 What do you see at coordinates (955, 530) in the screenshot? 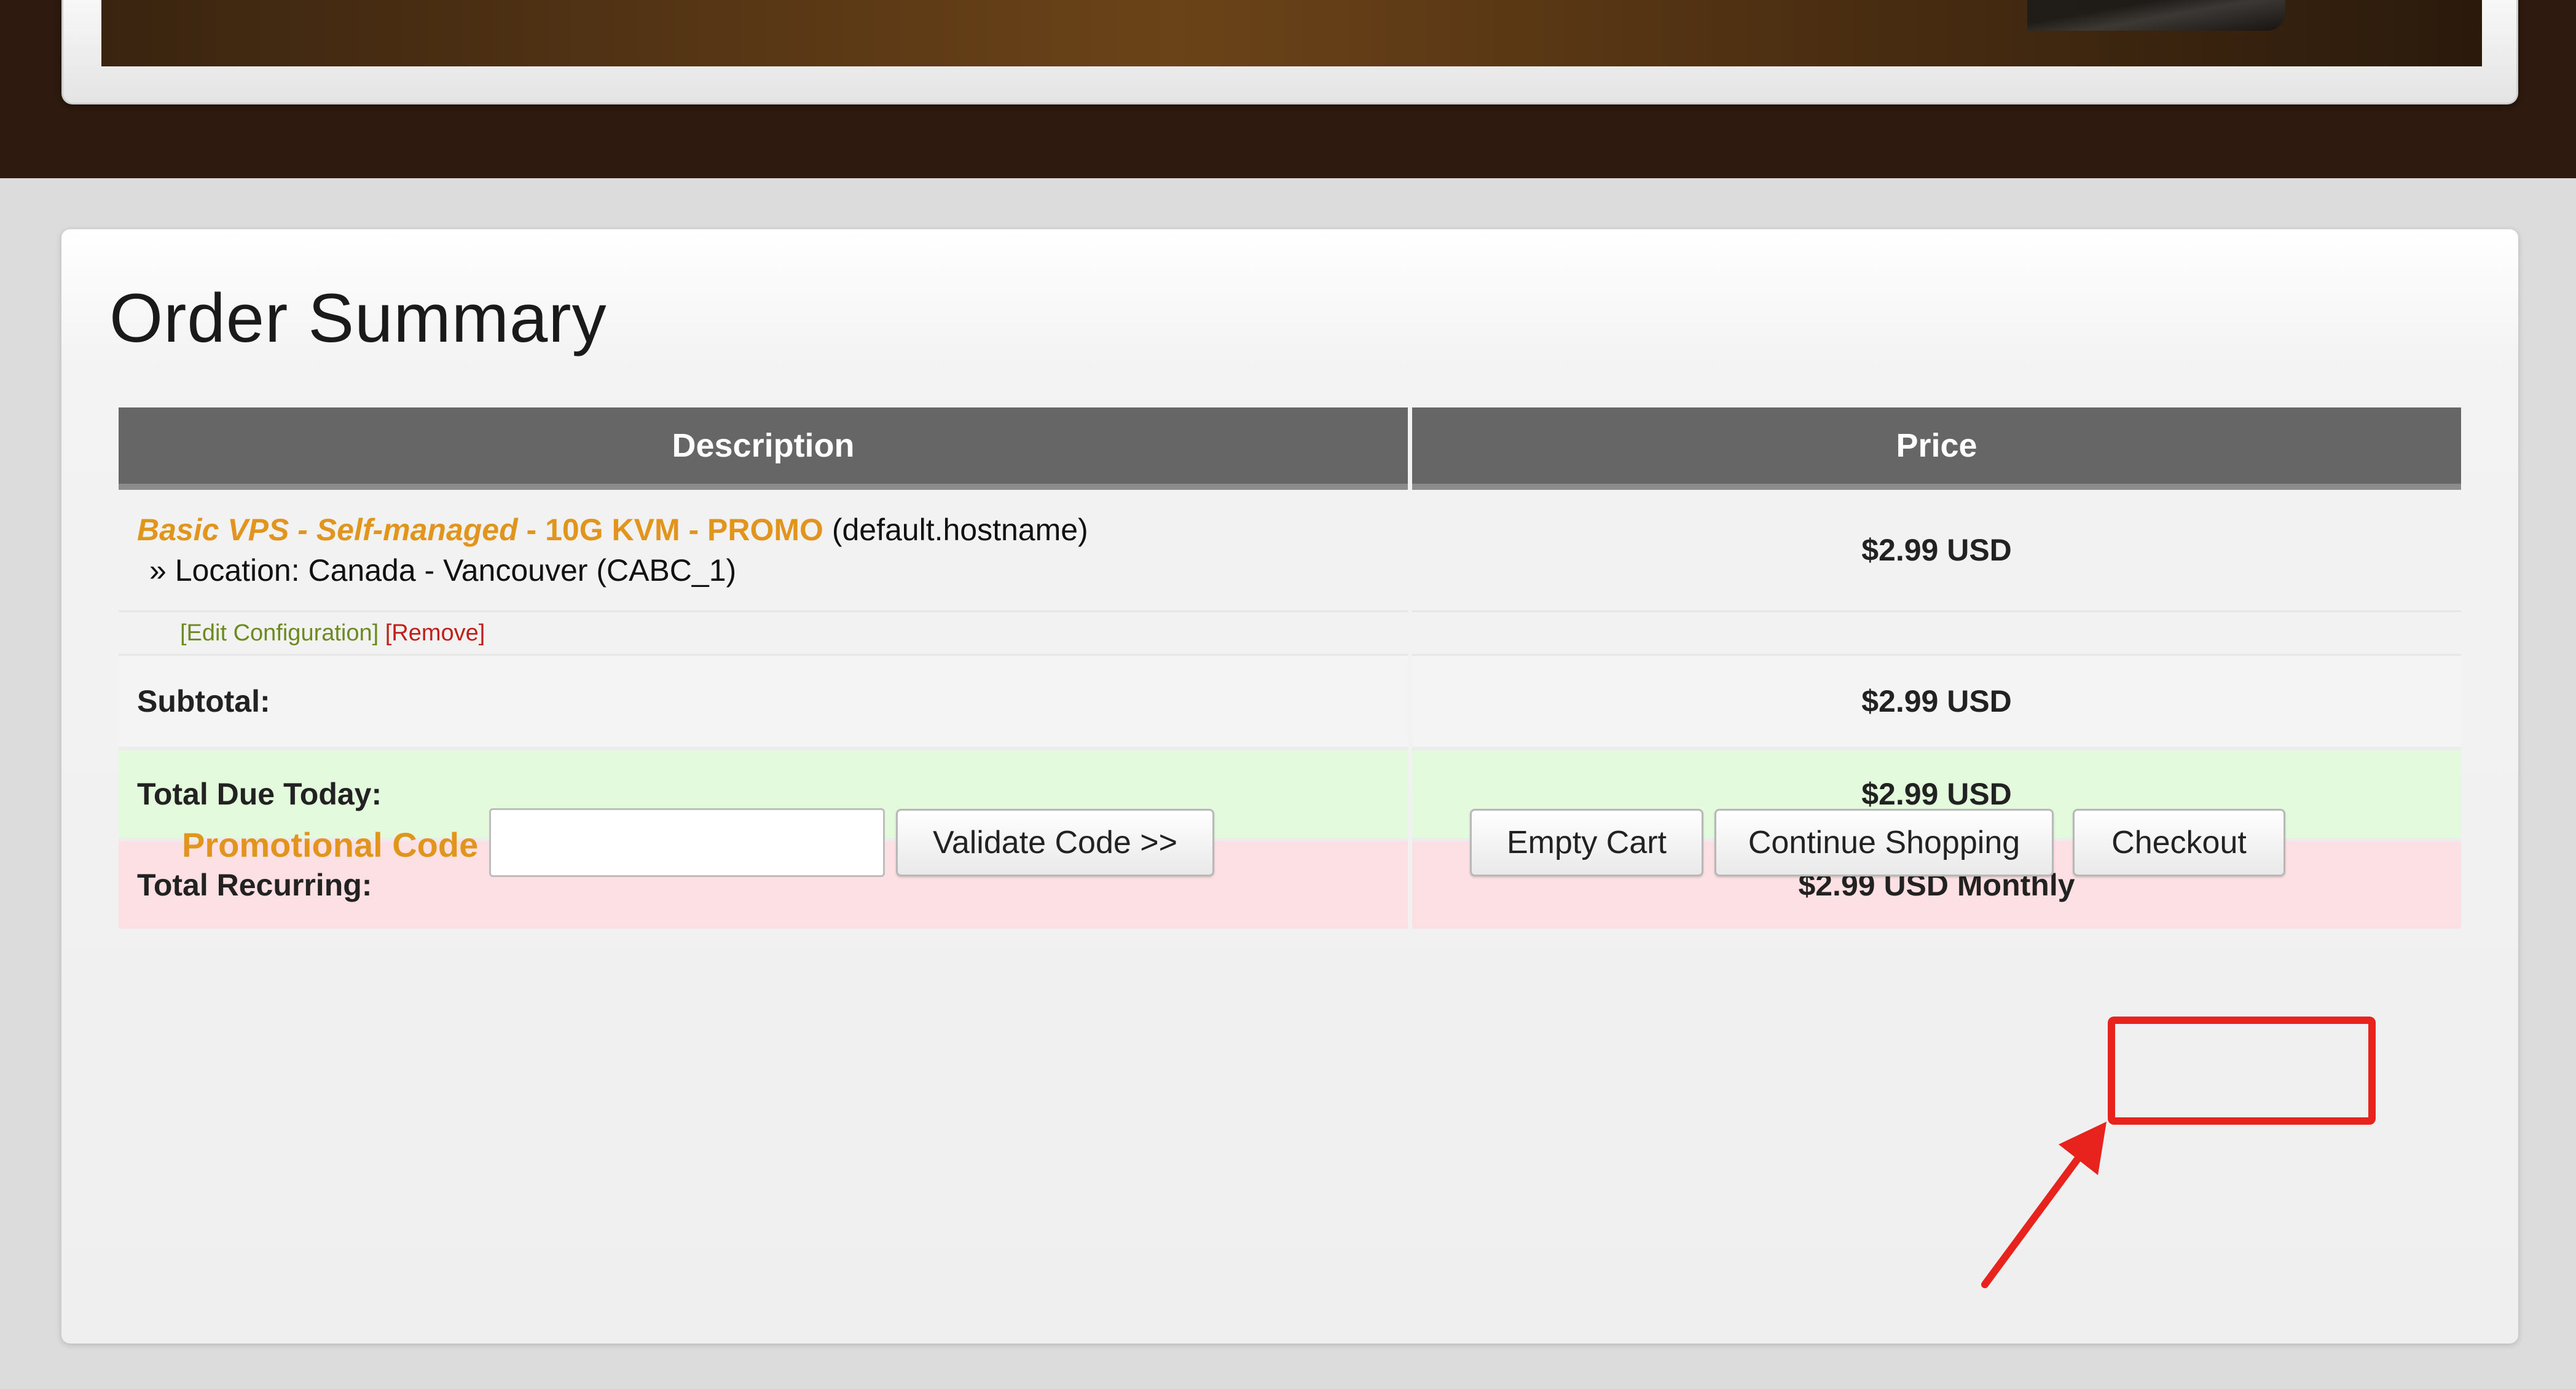
I see `product-hostname: (default.hostname)` at bounding box center [955, 530].